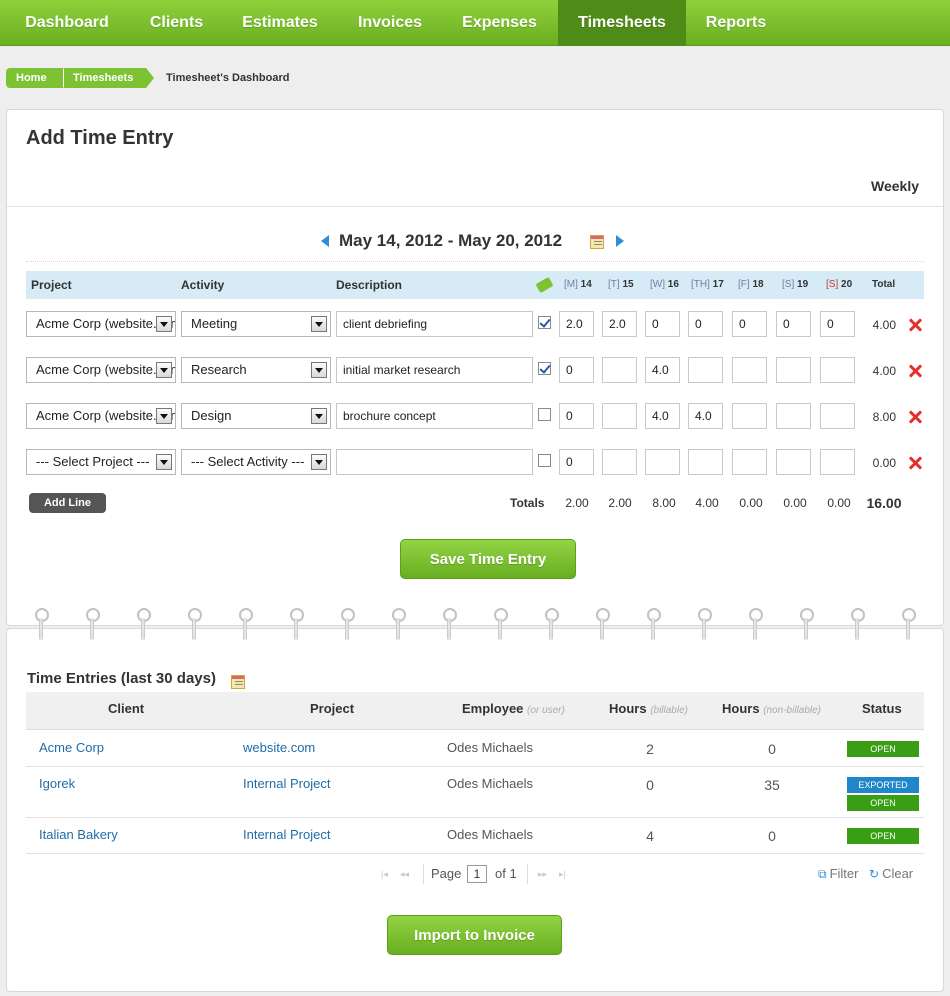 The width and height of the screenshot is (950, 996). What do you see at coordinates (57, 783) in the screenshot?
I see `client-link: Igorek` at bounding box center [57, 783].